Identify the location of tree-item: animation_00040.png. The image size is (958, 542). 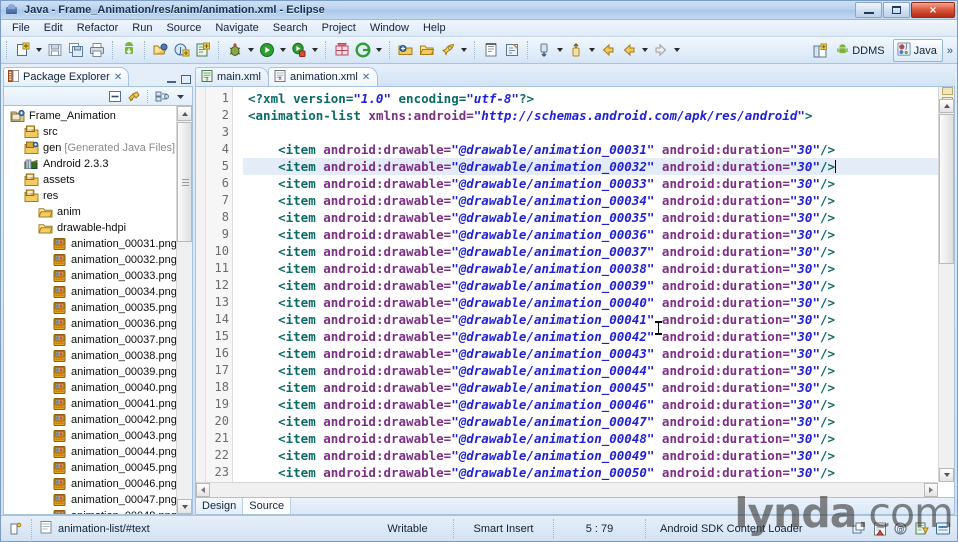
(90, 388).